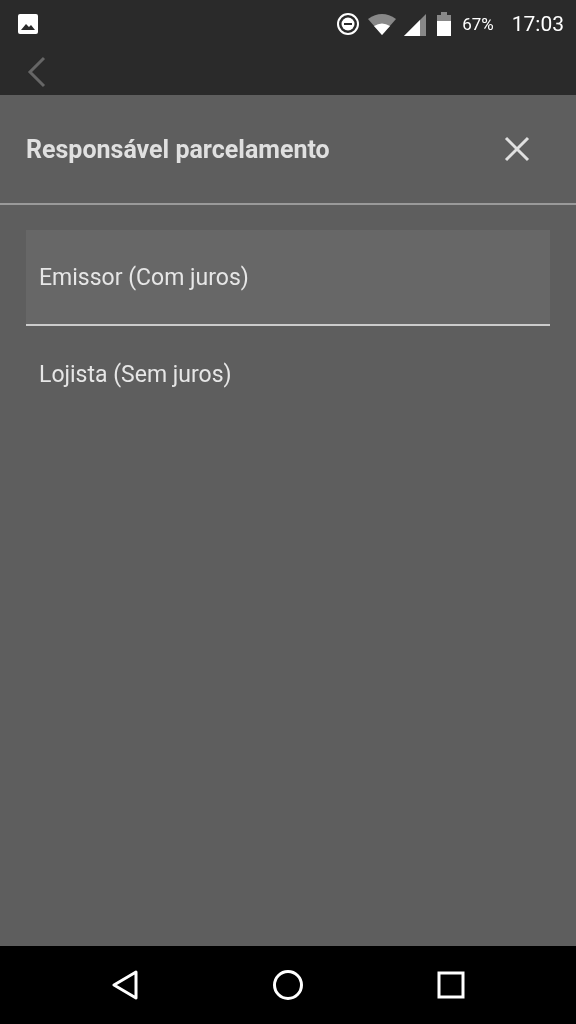  What do you see at coordinates (178, 149) in the screenshot?
I see `dialog-title: Responsável parcelamento` at bounding box center [178, 149].